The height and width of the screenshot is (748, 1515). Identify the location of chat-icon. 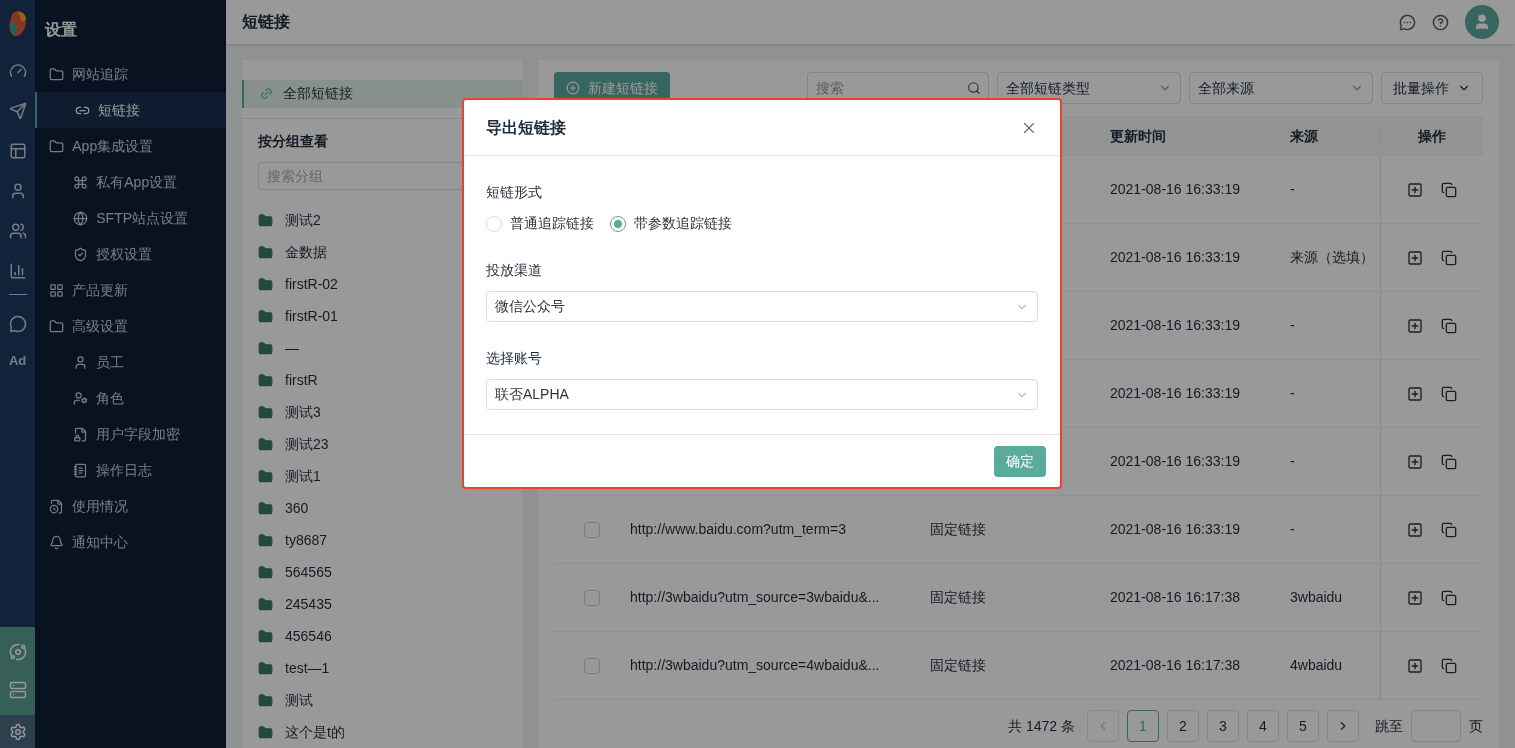
(17, 324).